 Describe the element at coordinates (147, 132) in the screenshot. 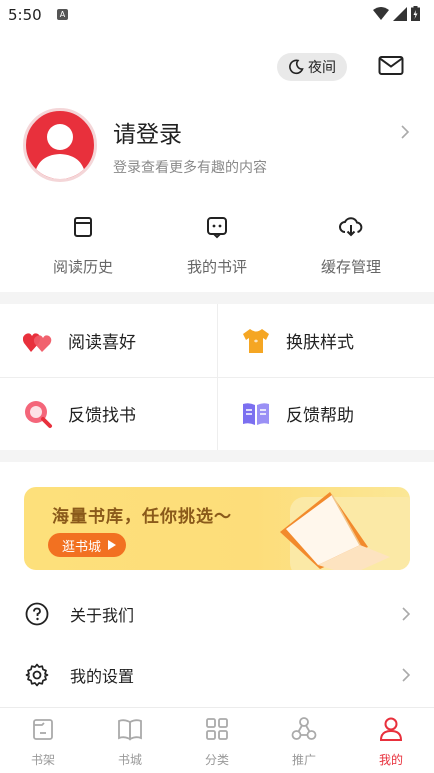

I see `login-title: 请登录` at that location.